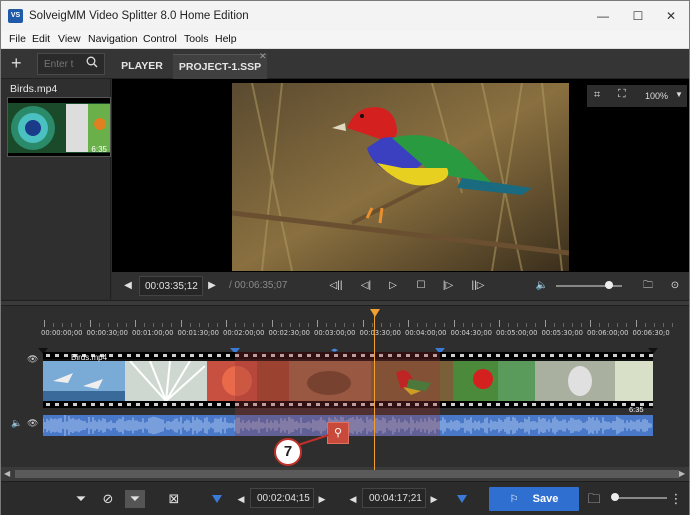 This screenshot has height=515, width=690. I want to click on volume-icon: 🔈, so click(542, 286).